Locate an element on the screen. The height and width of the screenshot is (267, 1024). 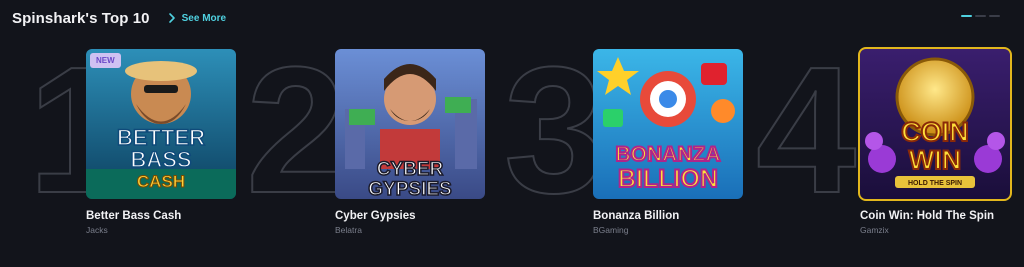
game-provider: Belatra is located at coordinates (348, 230).